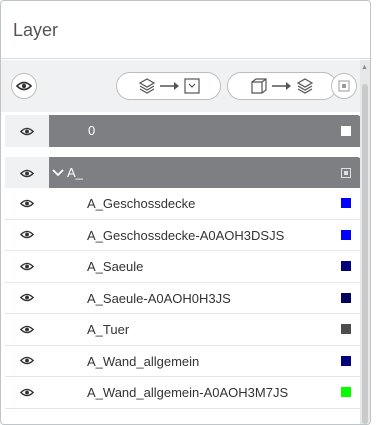 This screenshot has height=425, width=380. What do you see at coordinates (75, 172) in the screenshot?
I see `group-a-name: A_` at bounding box center [75, 172].